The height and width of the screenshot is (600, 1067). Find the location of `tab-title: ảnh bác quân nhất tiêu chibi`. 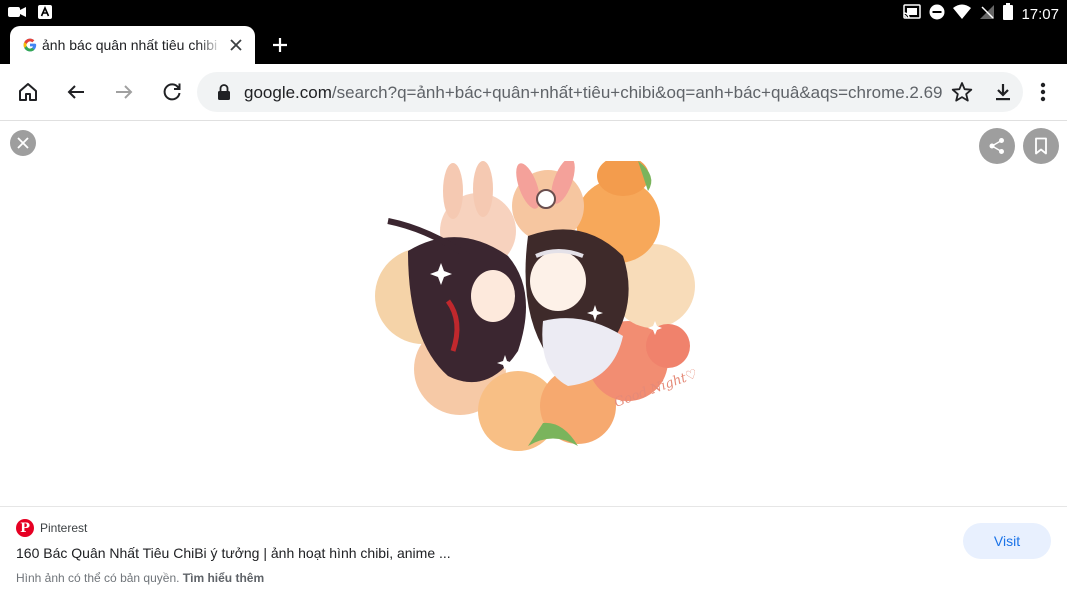

tab-title: ảnh bác quân nhất tiêu chibi is located at coordinates (132, 45).